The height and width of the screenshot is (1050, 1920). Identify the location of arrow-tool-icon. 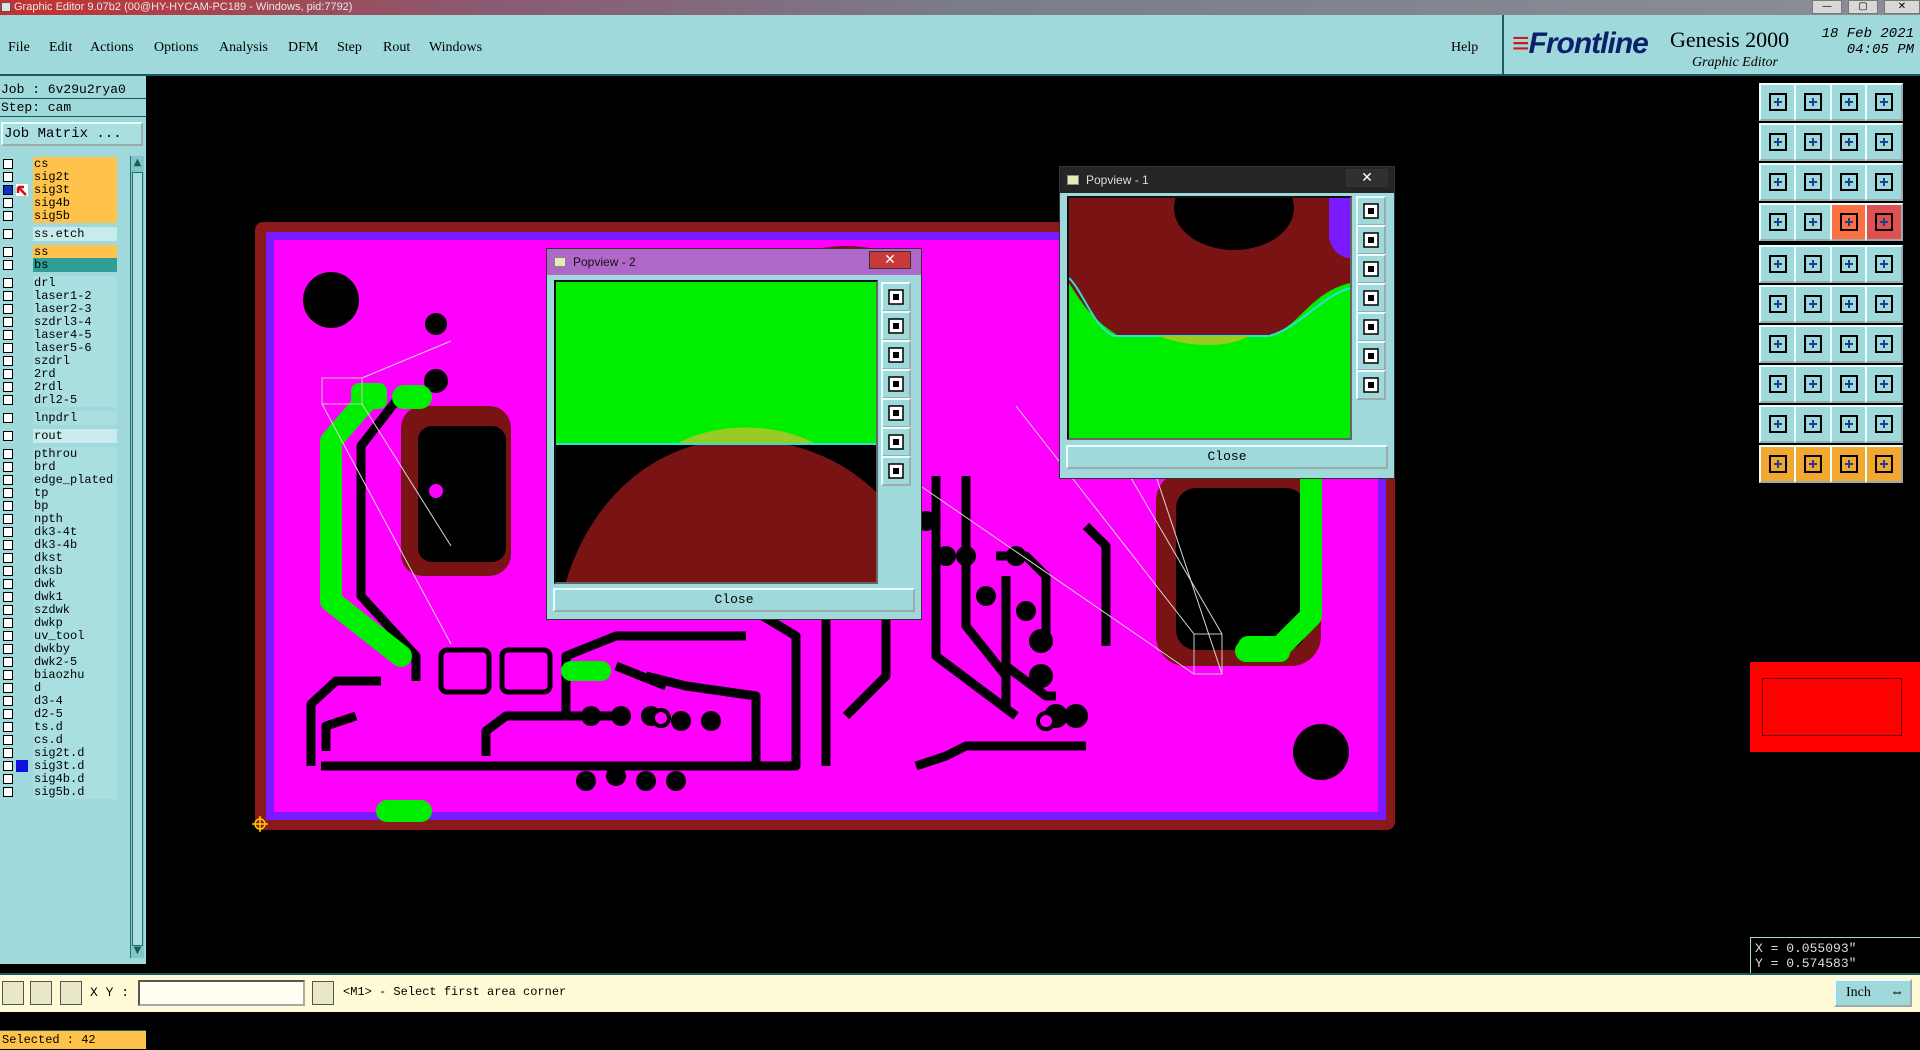
(13, 993).